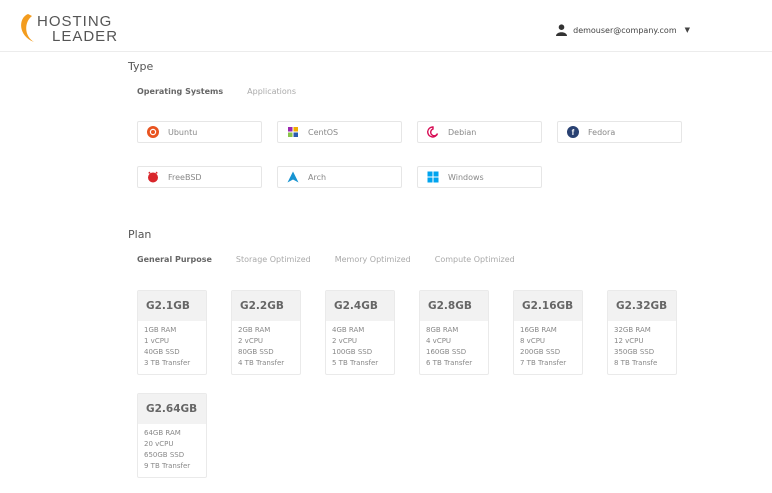  What do you see at coordinates (141, 66) in the screenshot?
I see `type-section-title: Type` at bounding box center [141, 66].